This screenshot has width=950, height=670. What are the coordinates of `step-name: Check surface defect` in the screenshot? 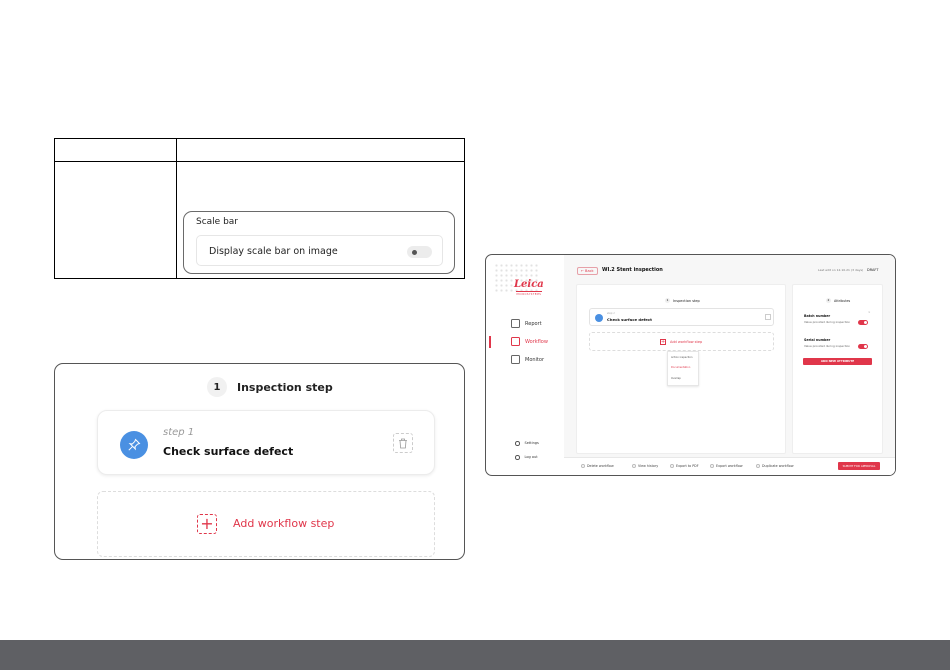 It's located at (228, 451).